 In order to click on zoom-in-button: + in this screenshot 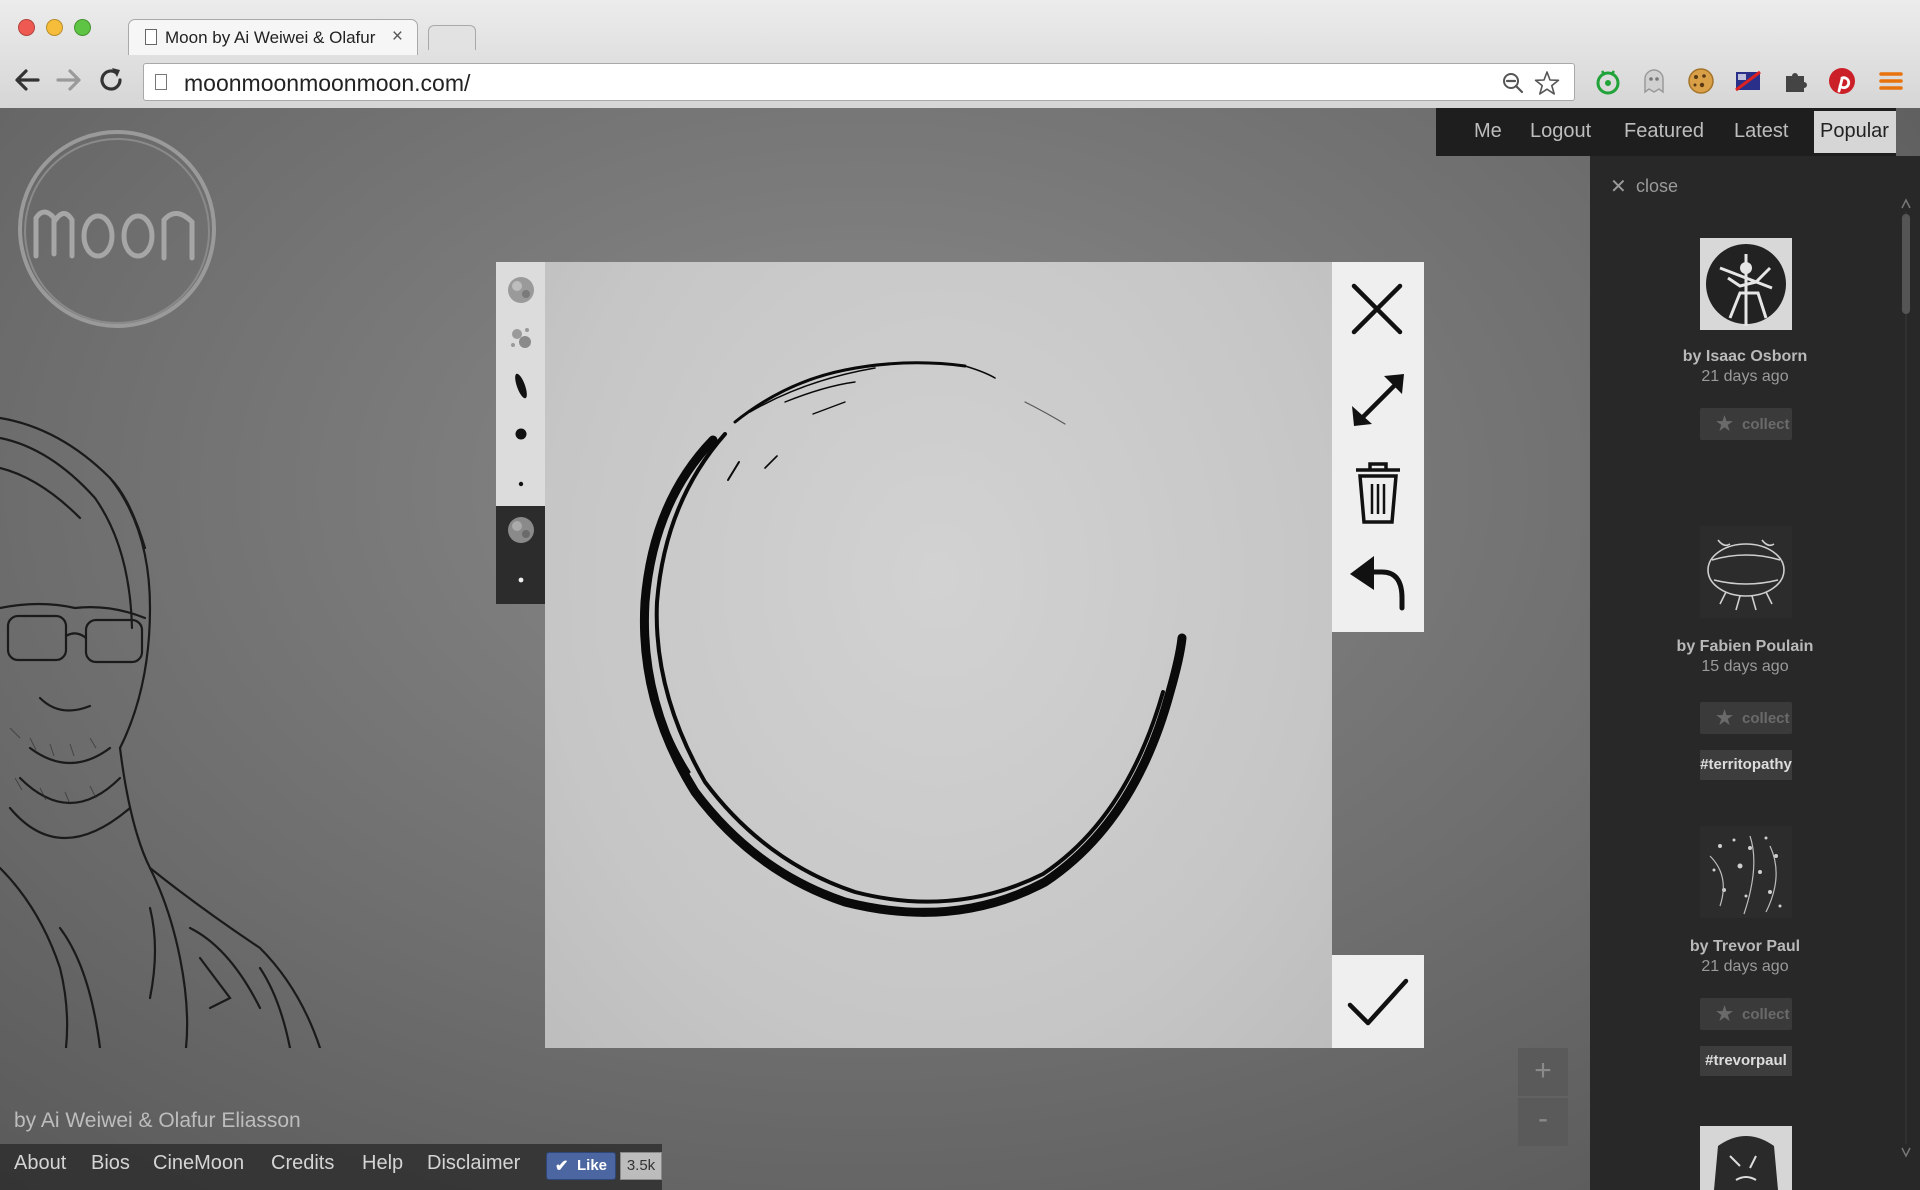, I will do `click(1543, 1072)`.